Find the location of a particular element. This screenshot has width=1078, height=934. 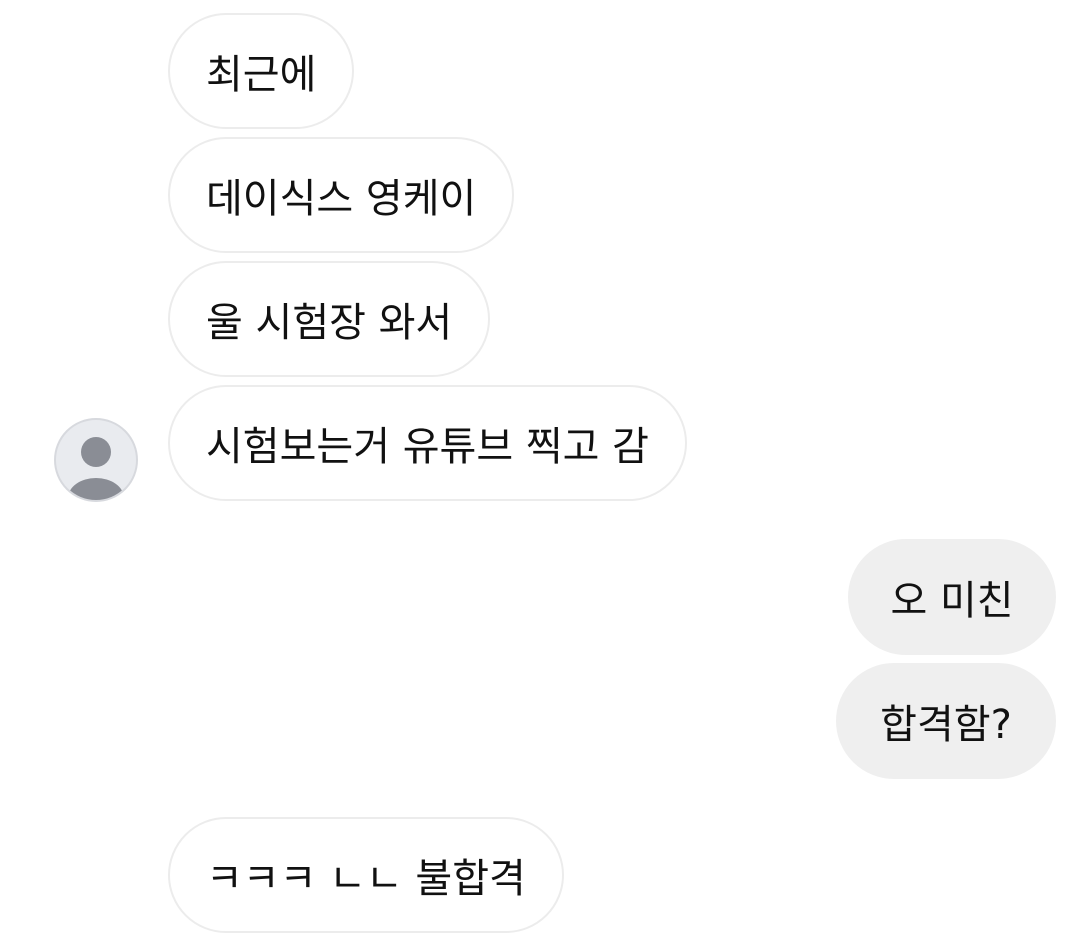

message-bubble-outgoing: 합격함? is located at coordinates (946, 721).